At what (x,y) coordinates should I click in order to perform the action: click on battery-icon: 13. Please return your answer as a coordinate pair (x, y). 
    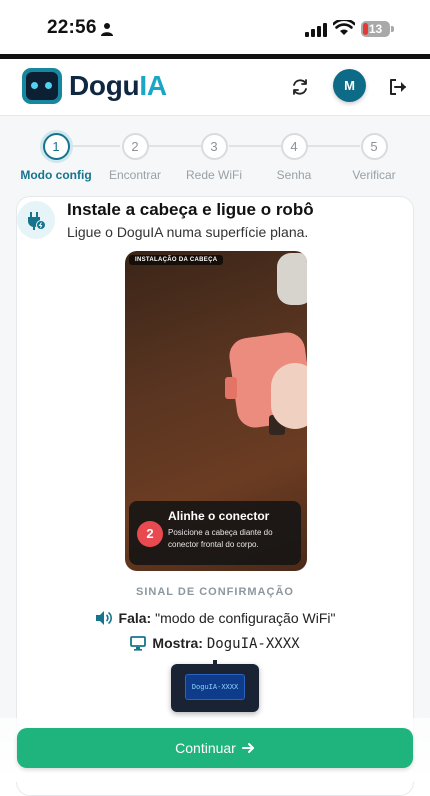
    Looking at the image, I should click on (377, 29).